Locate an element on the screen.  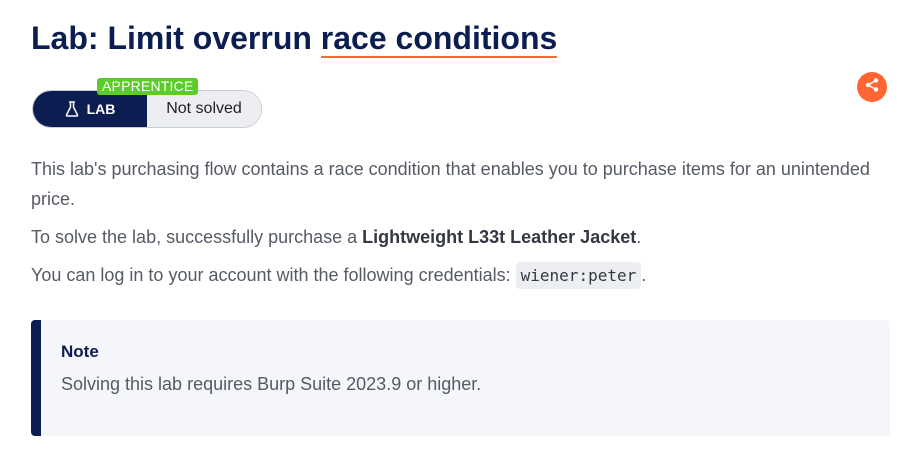
share-button is located at coordinates (872, 87).